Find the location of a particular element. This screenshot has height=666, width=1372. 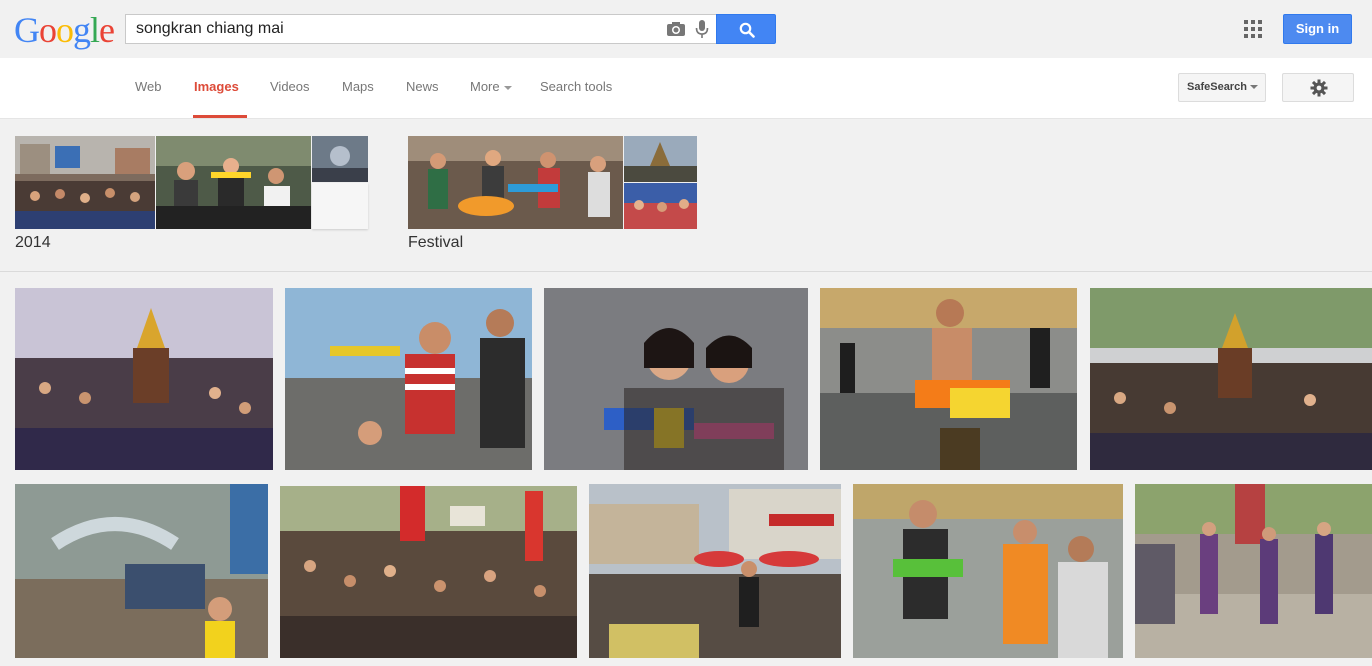

collection-label: 2014 is located at coordinates (33, 242).